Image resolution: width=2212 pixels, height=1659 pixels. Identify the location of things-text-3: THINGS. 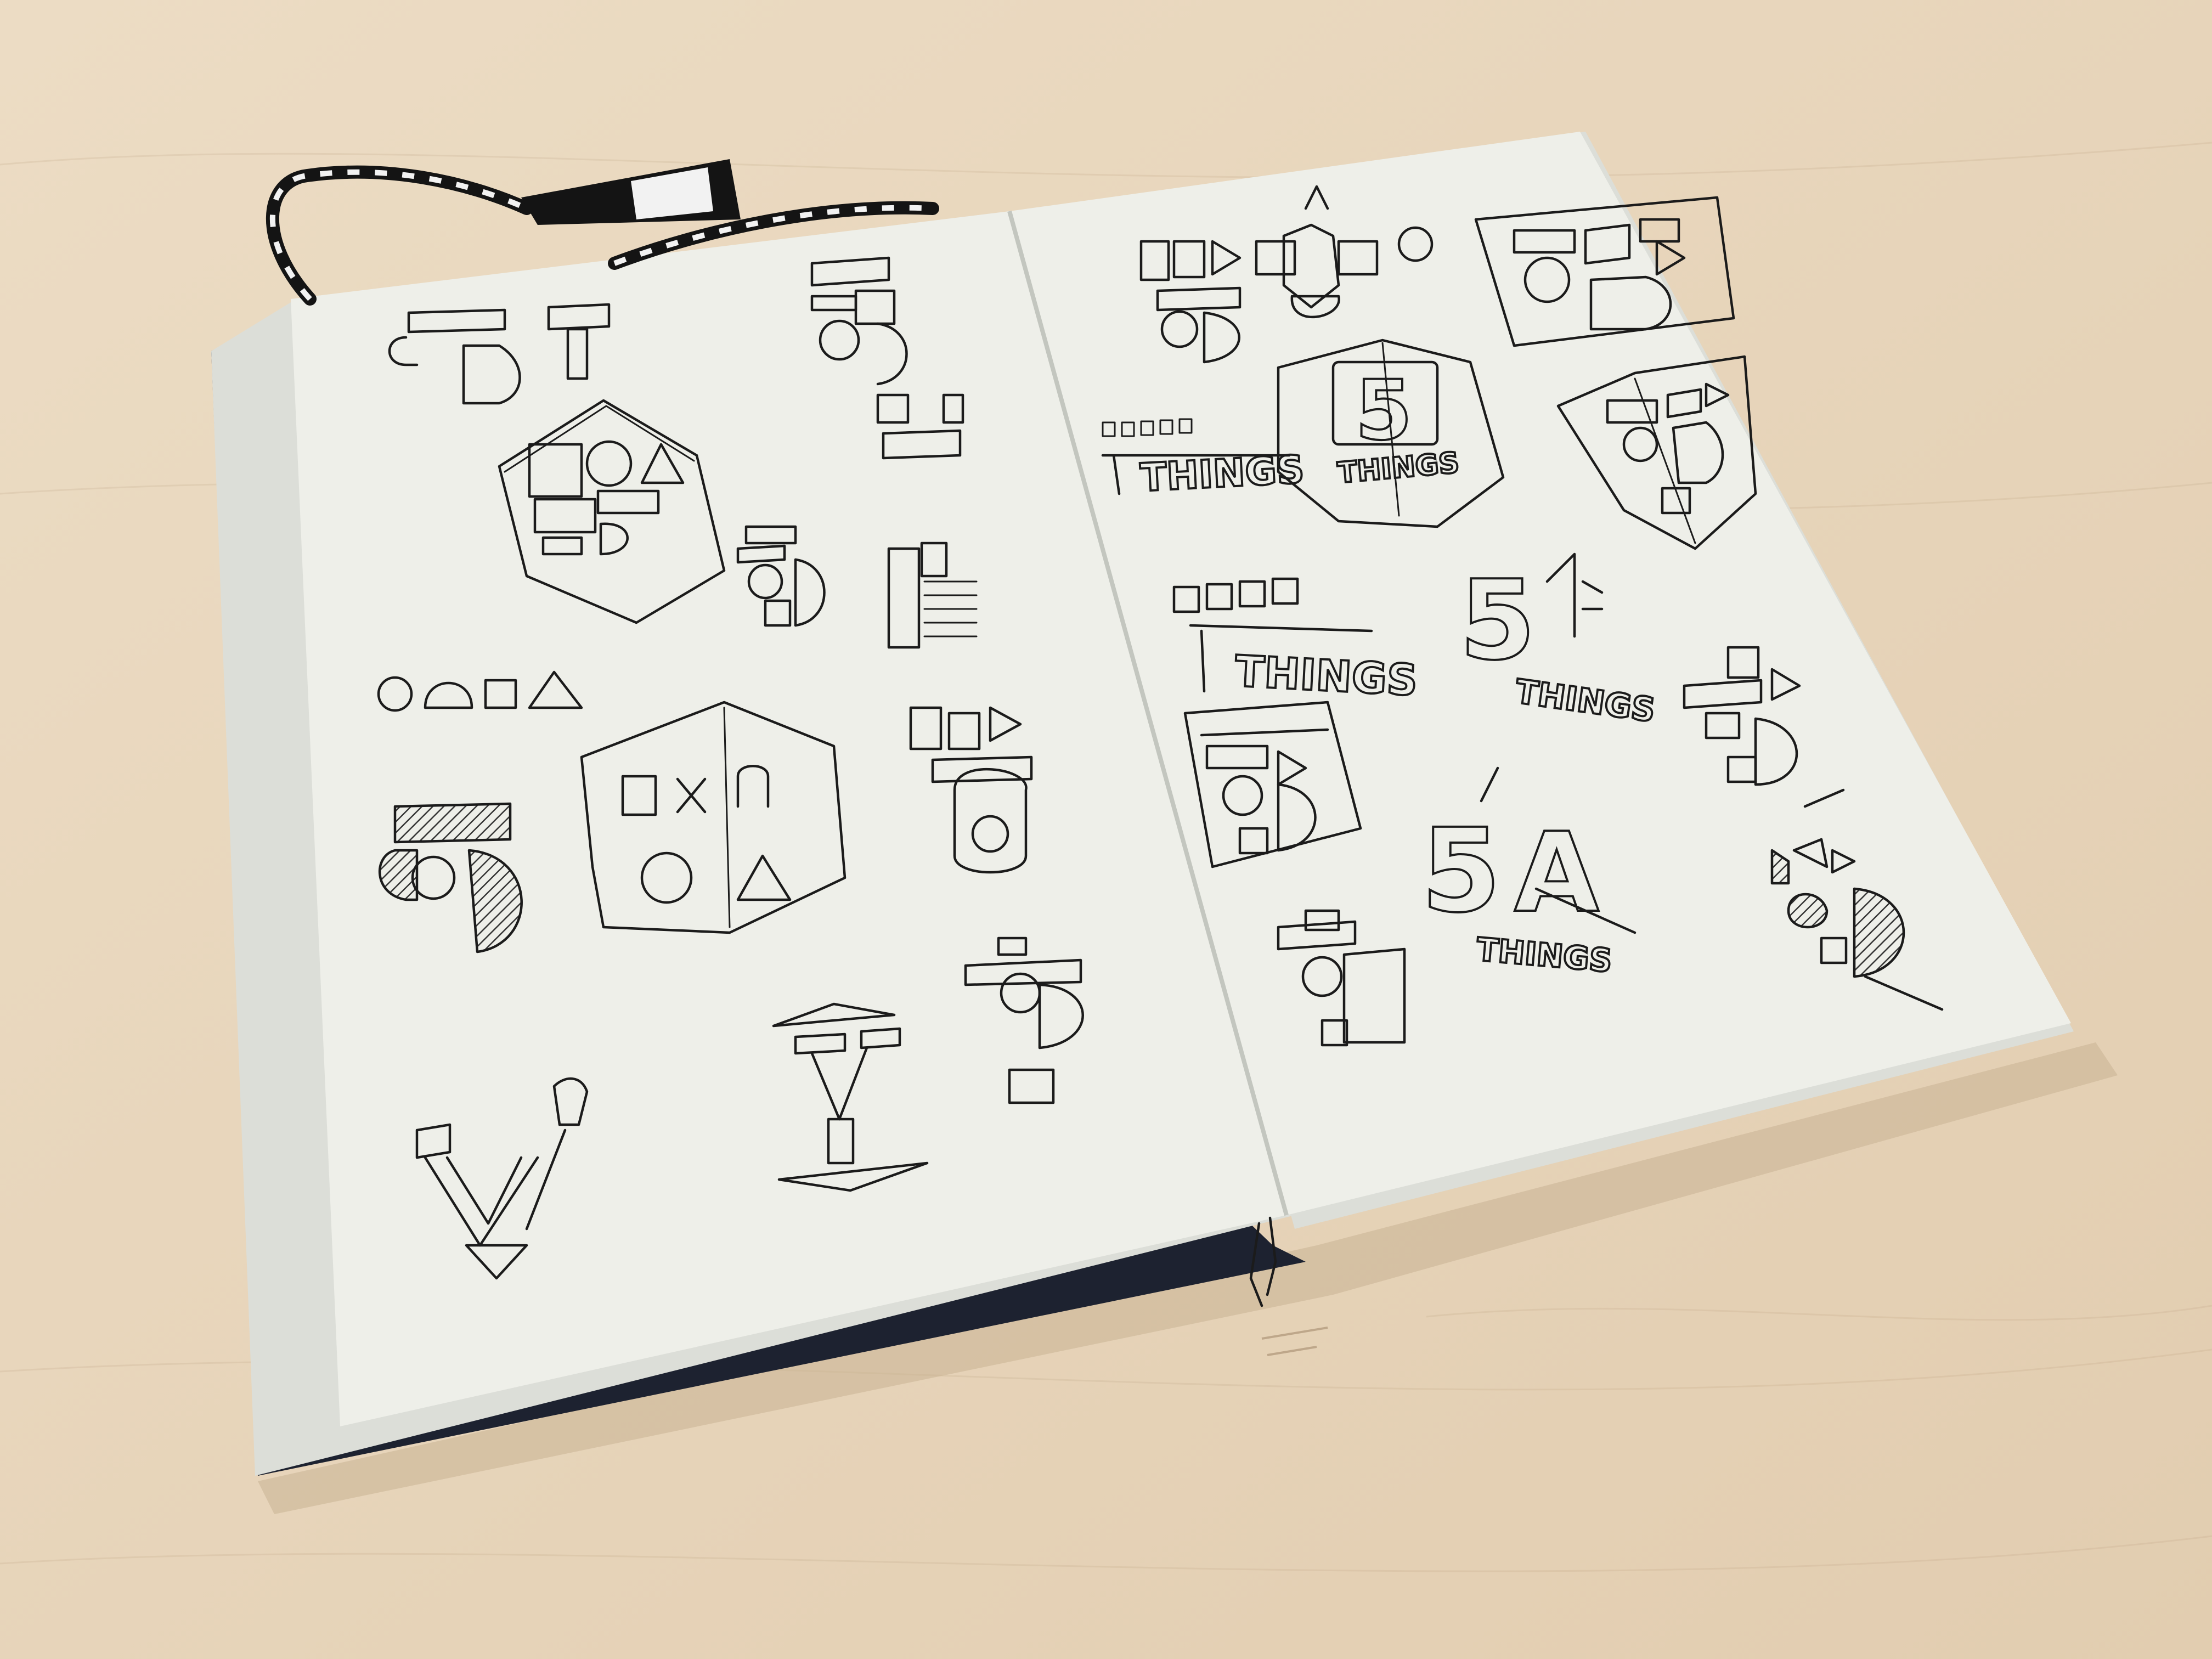
(1327, 677).